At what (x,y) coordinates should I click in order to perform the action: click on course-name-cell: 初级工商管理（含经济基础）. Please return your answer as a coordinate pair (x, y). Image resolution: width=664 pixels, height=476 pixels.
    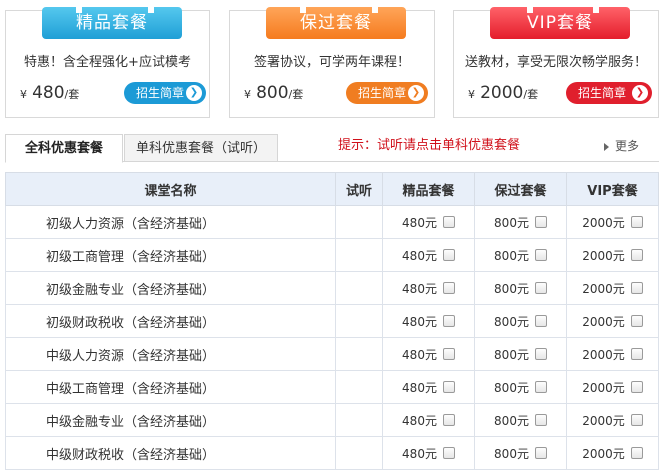
    Looking at the image, I should click on (170, 255).